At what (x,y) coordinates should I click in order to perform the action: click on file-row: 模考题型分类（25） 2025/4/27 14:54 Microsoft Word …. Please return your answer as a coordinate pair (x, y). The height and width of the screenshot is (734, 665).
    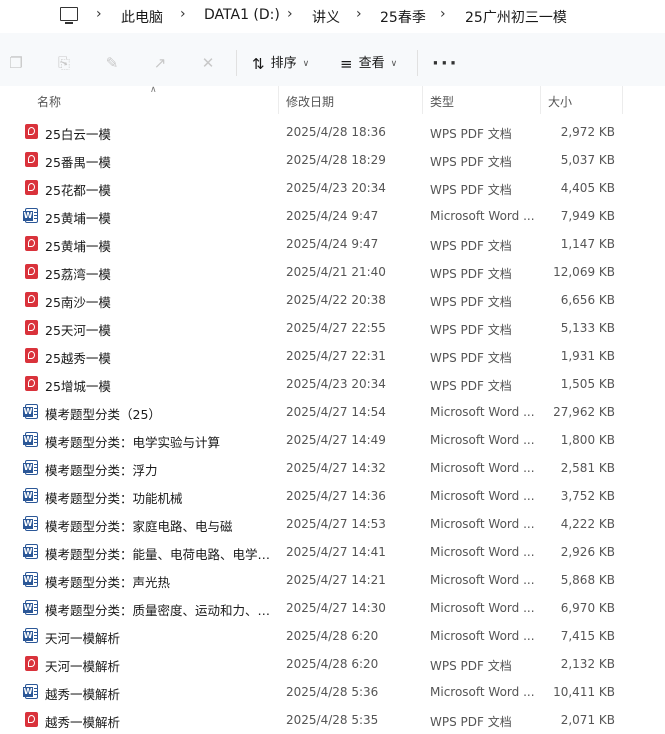
    Looking at the image, I should click on (332, 412).